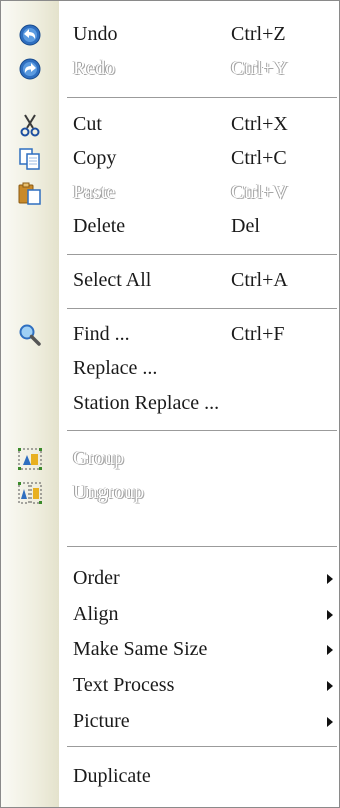 The image size is (340, 808). What do you see at coordinates (170, 493) in the screenshot?
I see `menu-item-ungroup: Ungroup` at bounding box center [170, 493].